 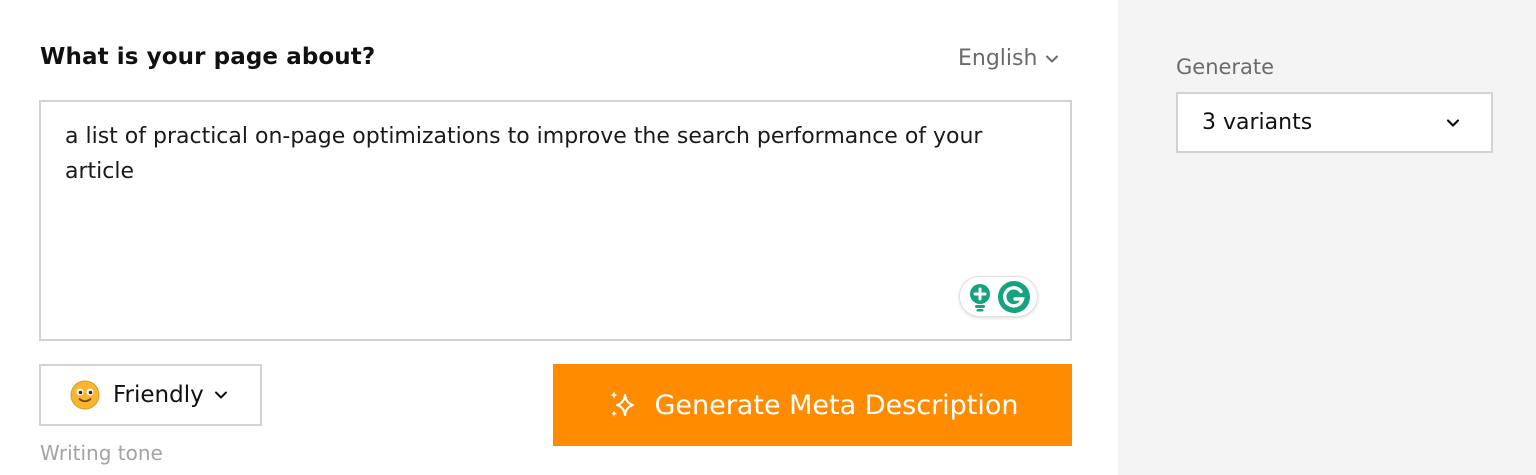 I want to click on page-about-heading: What is your page about?, so click(x=208, y=57).